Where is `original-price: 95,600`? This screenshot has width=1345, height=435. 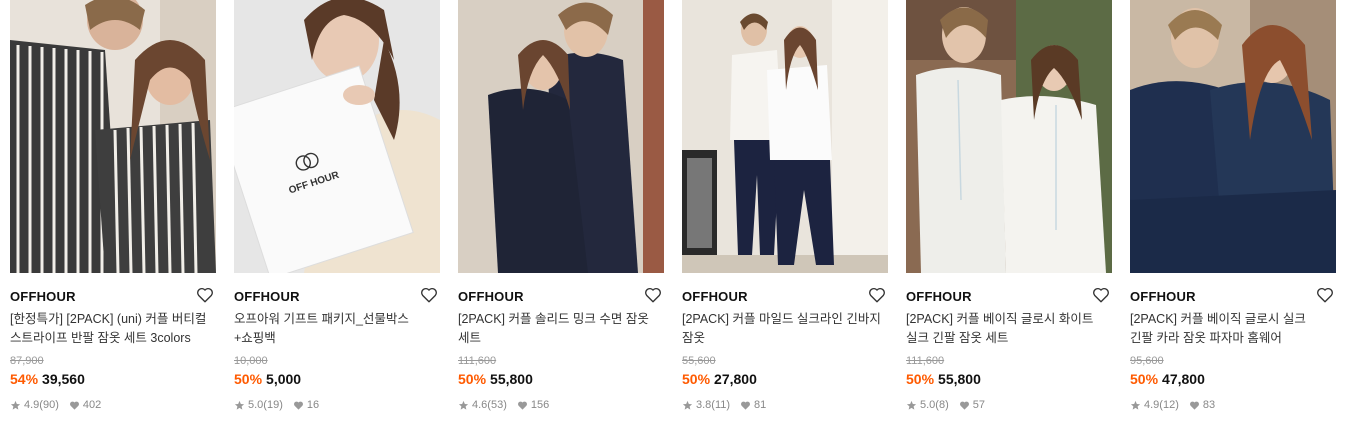 original-price: 95,600 is located at coordinates (1147, 361).